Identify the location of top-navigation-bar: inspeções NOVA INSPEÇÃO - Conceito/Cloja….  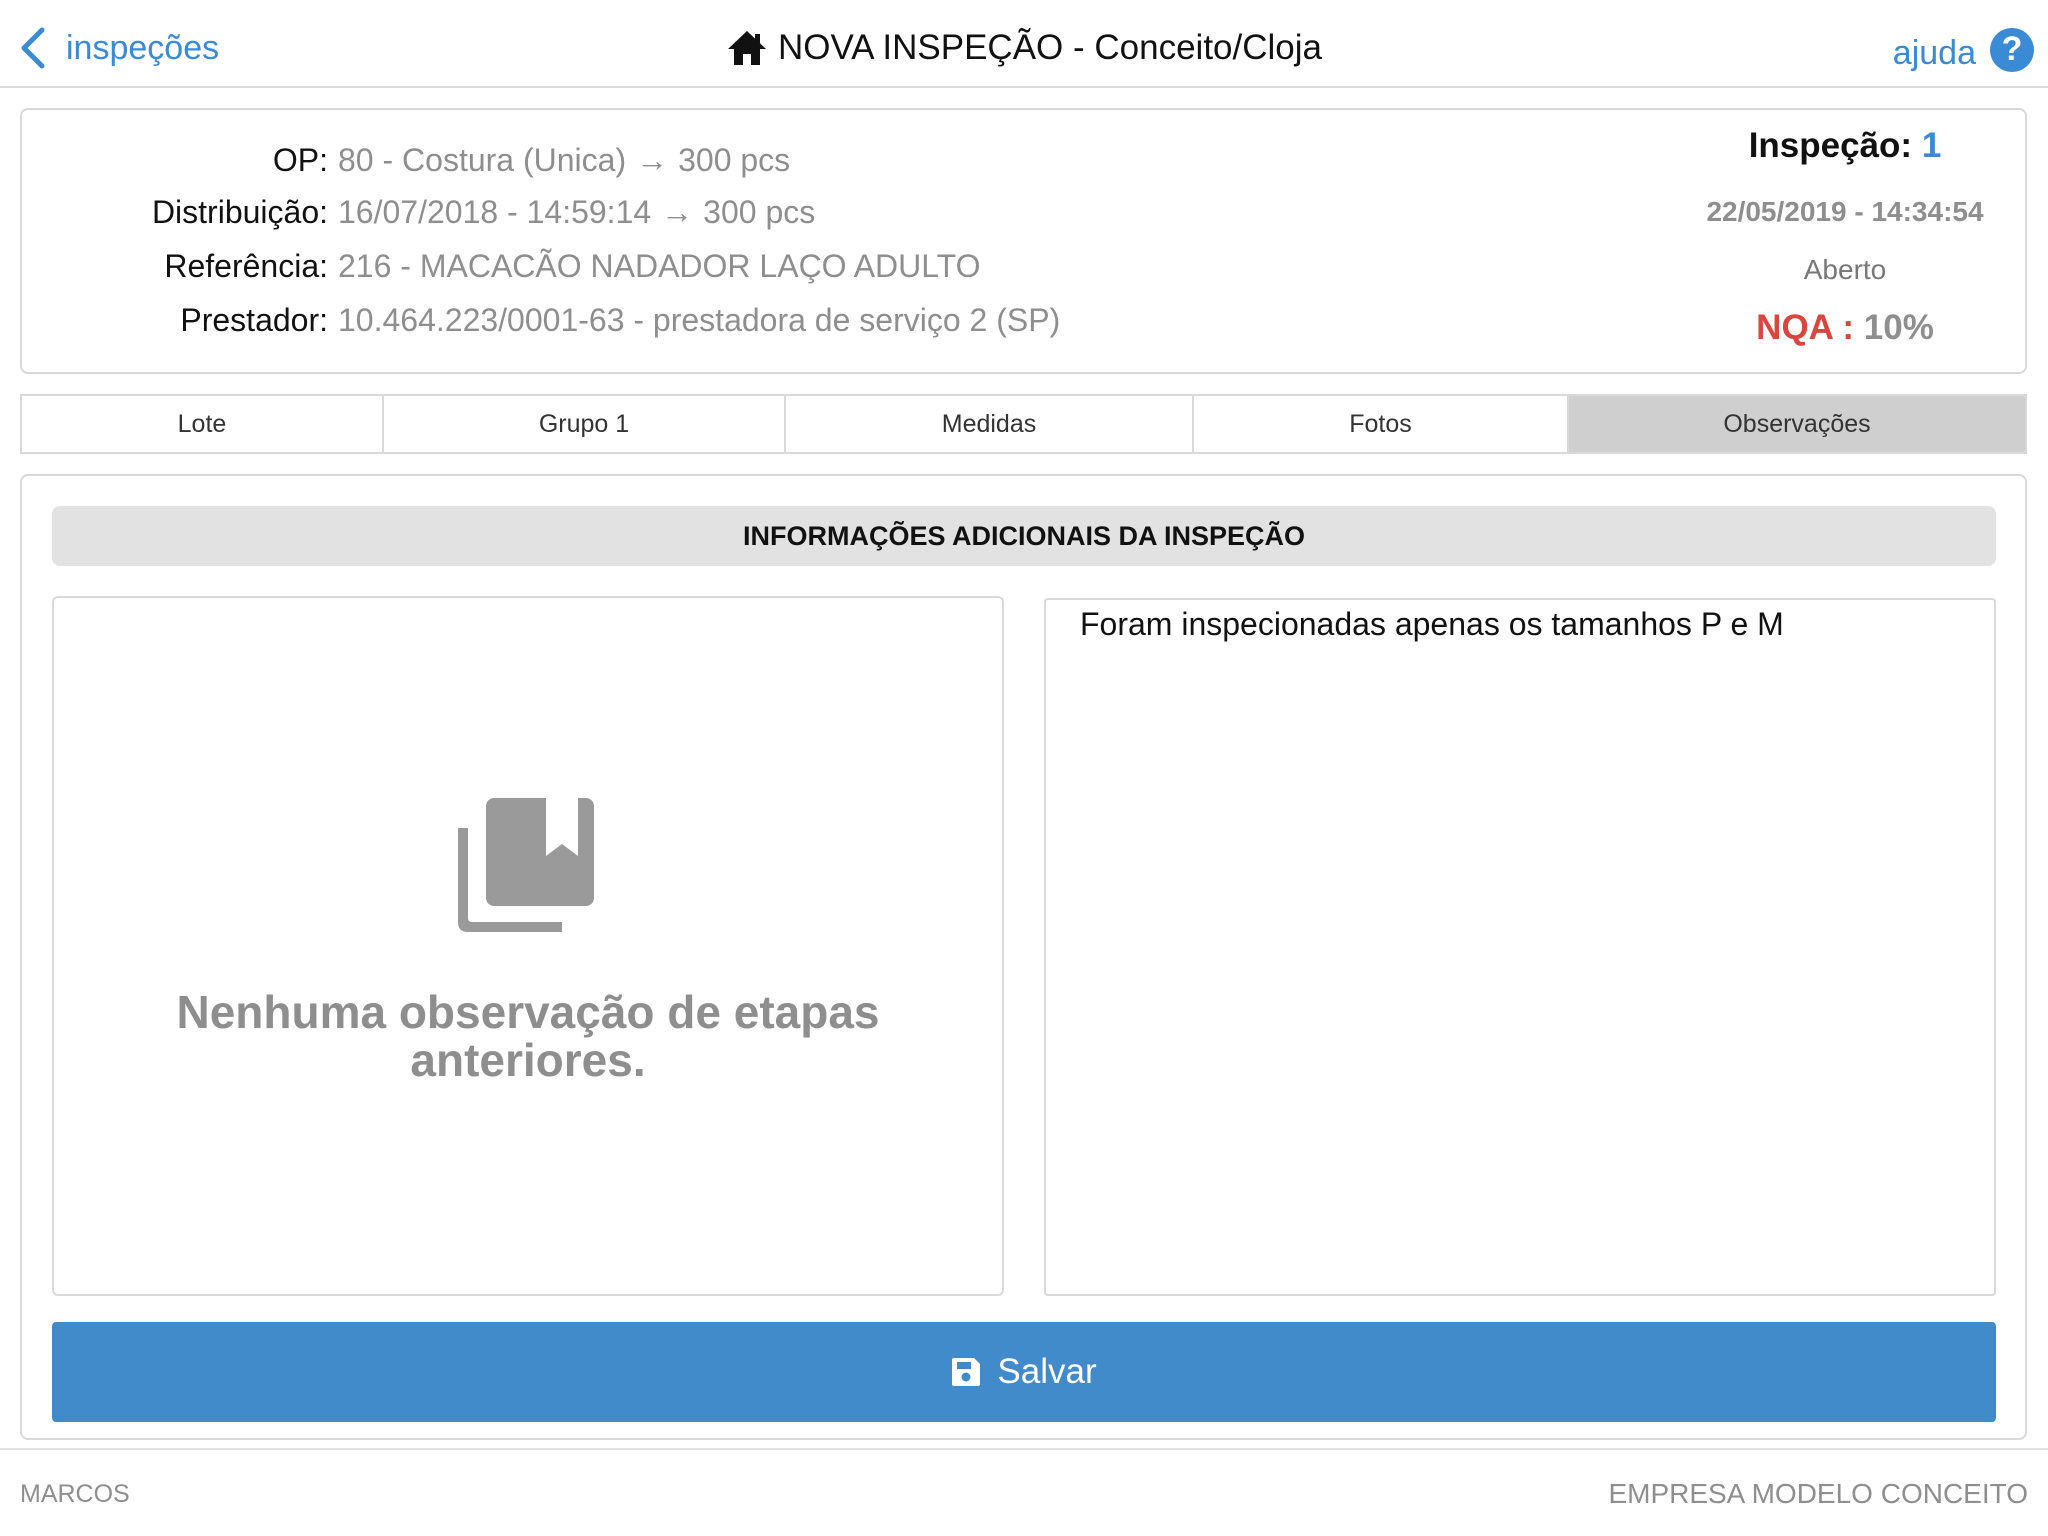
(1024, 44).